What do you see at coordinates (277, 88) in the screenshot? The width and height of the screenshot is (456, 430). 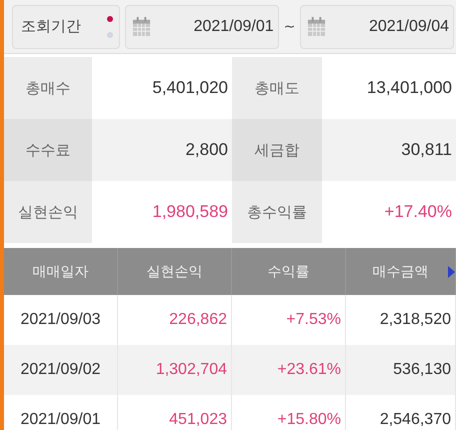 I see `summary-label: 총매도` at bounding box center [277, 88].